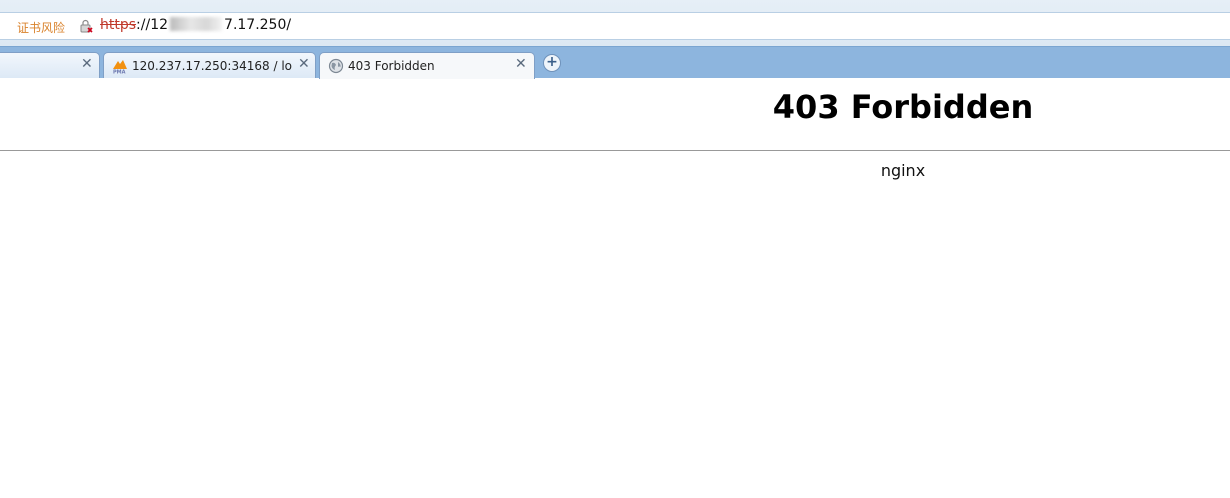 This screenshot has width=1230, height=498. I want to click on tab-title: 120.237.17.250:34168 / loca, so click(212, 66).